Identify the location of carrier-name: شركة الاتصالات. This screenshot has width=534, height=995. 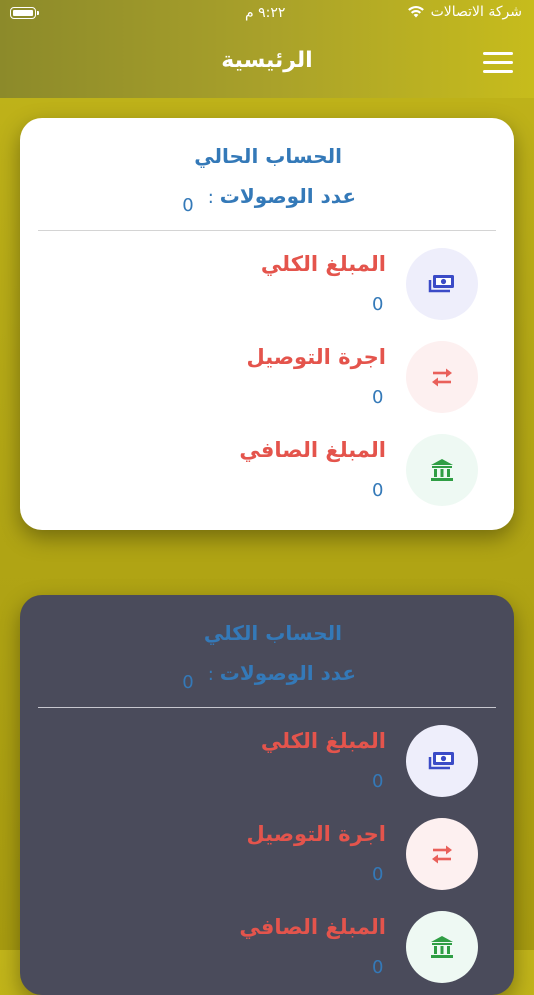
(476, 12).